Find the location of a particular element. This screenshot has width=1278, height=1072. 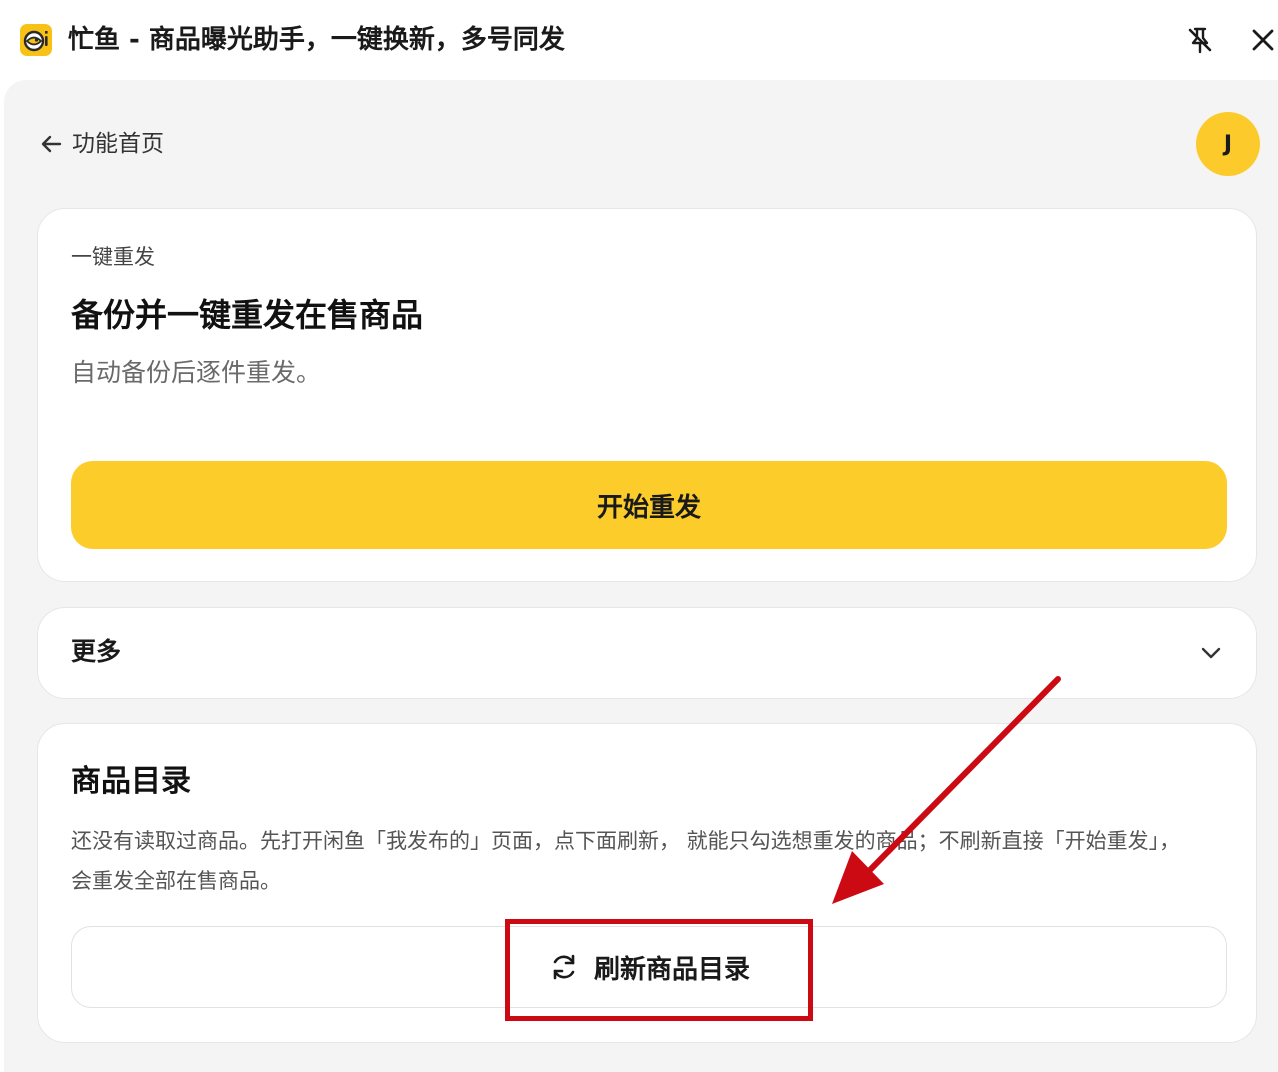

close-button is located at coordinates (1261, 40).